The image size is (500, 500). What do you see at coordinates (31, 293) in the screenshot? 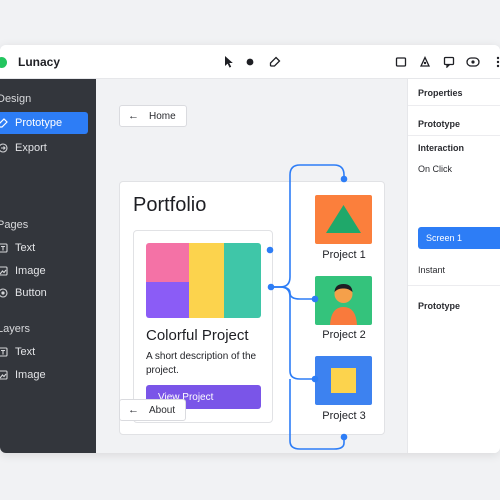
I see `sidebar-item-label: Button` at bounding box center [31, 293].